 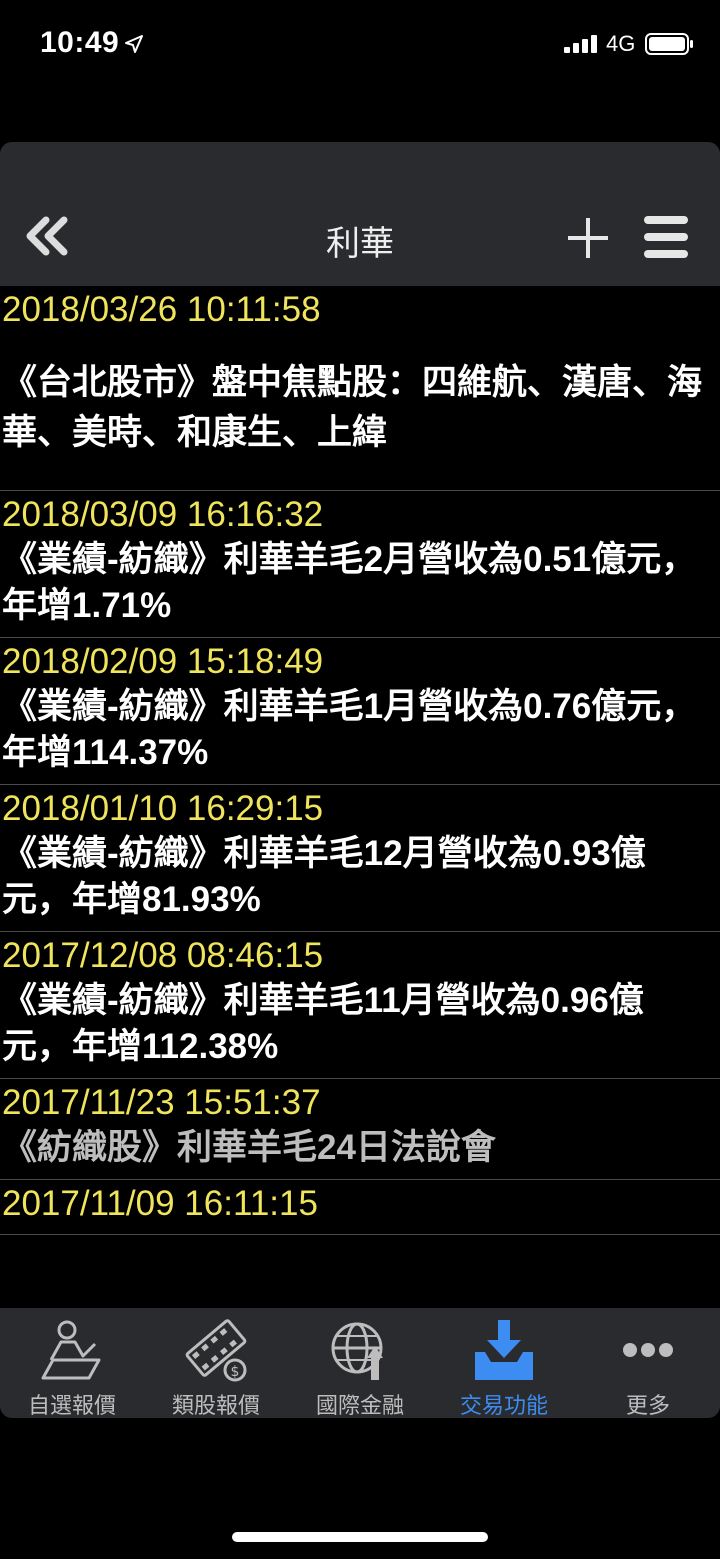 I want to click on location-arrow-icon, so click(x=134, y=44).